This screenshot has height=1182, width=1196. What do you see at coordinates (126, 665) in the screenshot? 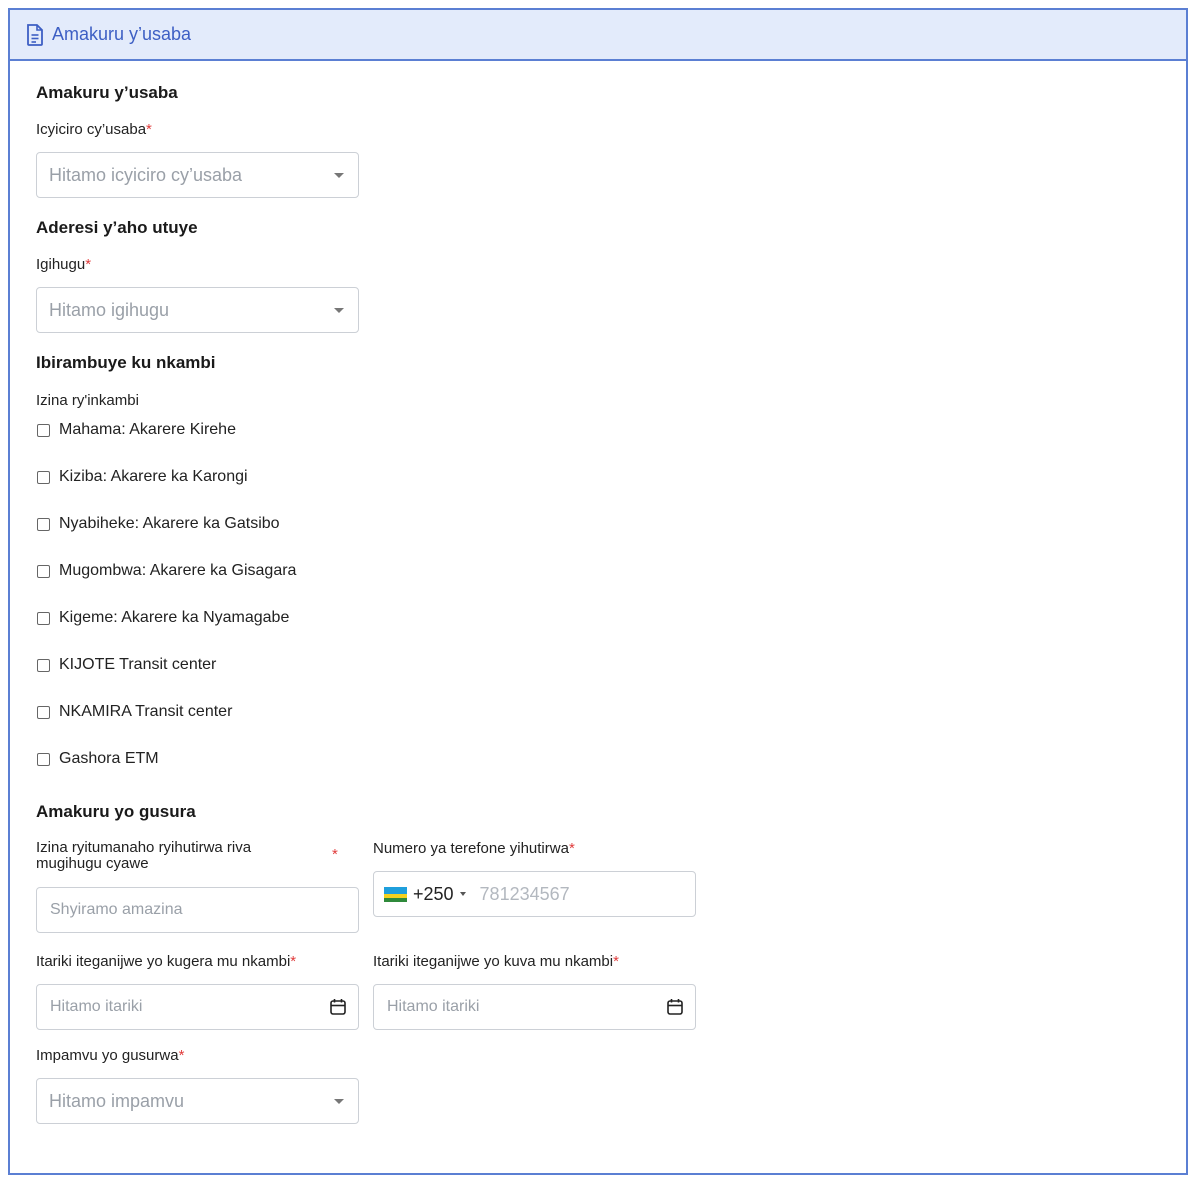
I see `camp-option: KIJOTE Transit center` at bounding box center [126, 665].